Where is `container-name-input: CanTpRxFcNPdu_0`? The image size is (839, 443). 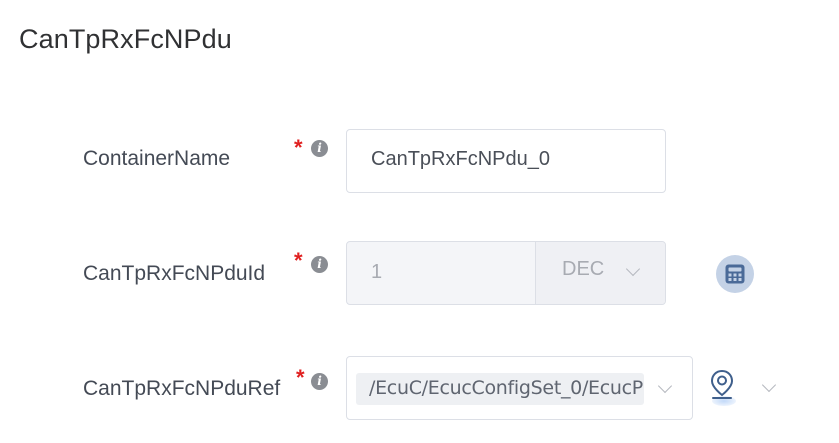 container-name-input: CanTpRxFcNPdu_0 is located at coordinates (506, 161).